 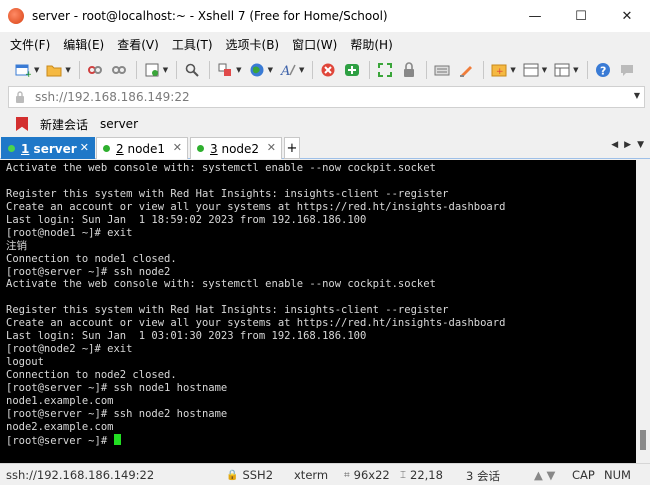 I want to click on new-tab-icon: +, so click(x=499, y=70).